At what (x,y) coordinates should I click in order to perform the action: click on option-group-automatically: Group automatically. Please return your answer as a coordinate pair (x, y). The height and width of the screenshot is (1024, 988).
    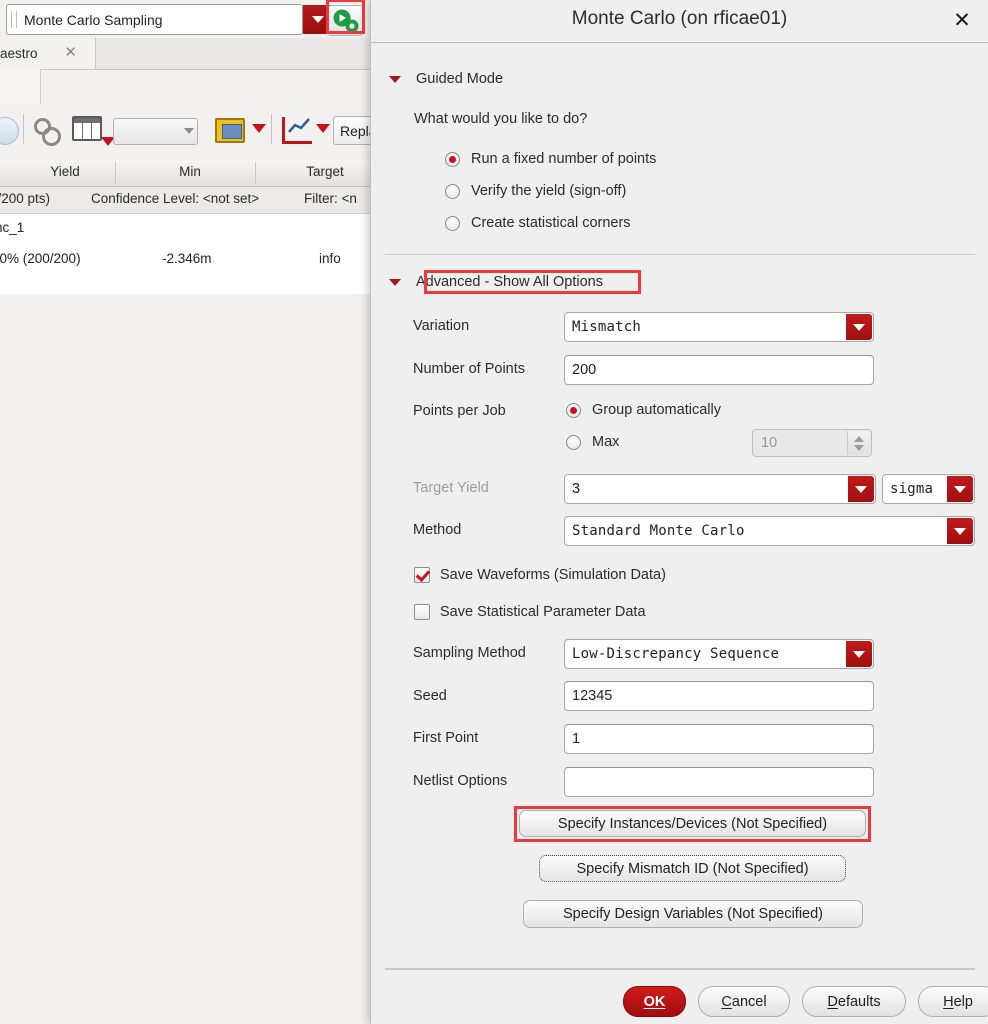
    Looking at the image, I should click on (643, 410).